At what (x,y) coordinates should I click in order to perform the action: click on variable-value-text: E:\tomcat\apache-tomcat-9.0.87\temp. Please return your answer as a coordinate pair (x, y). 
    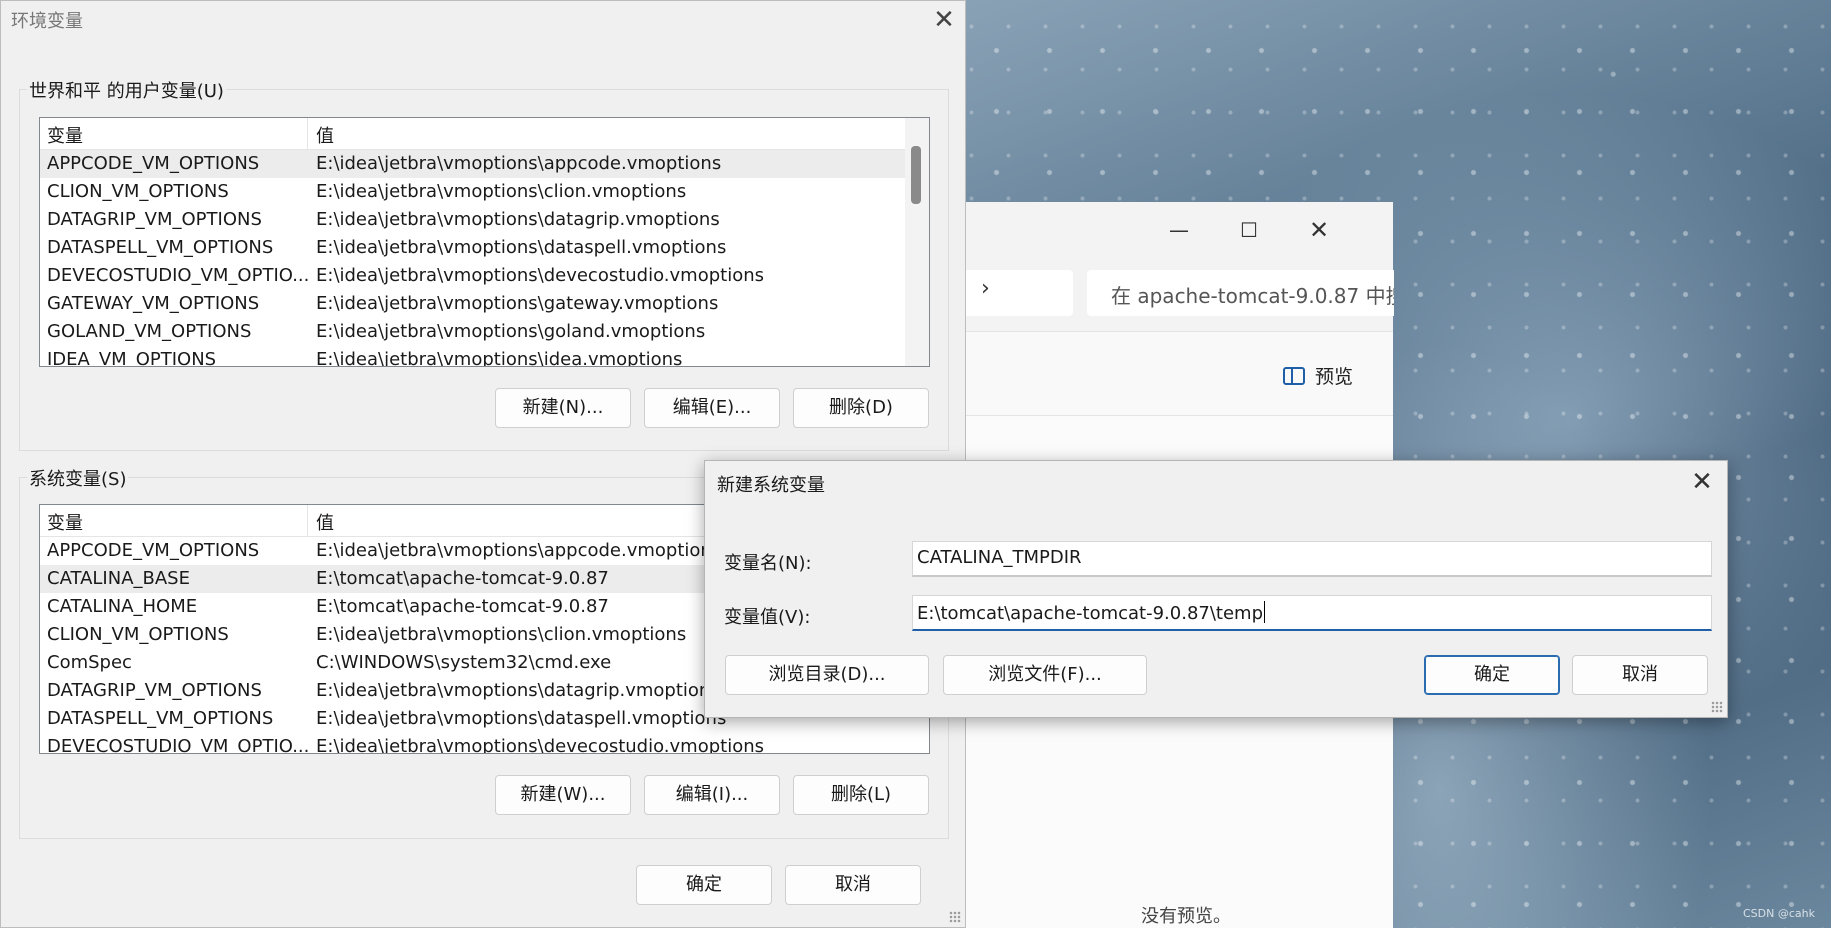
    Looking at the image, I should click on (1090, 613).